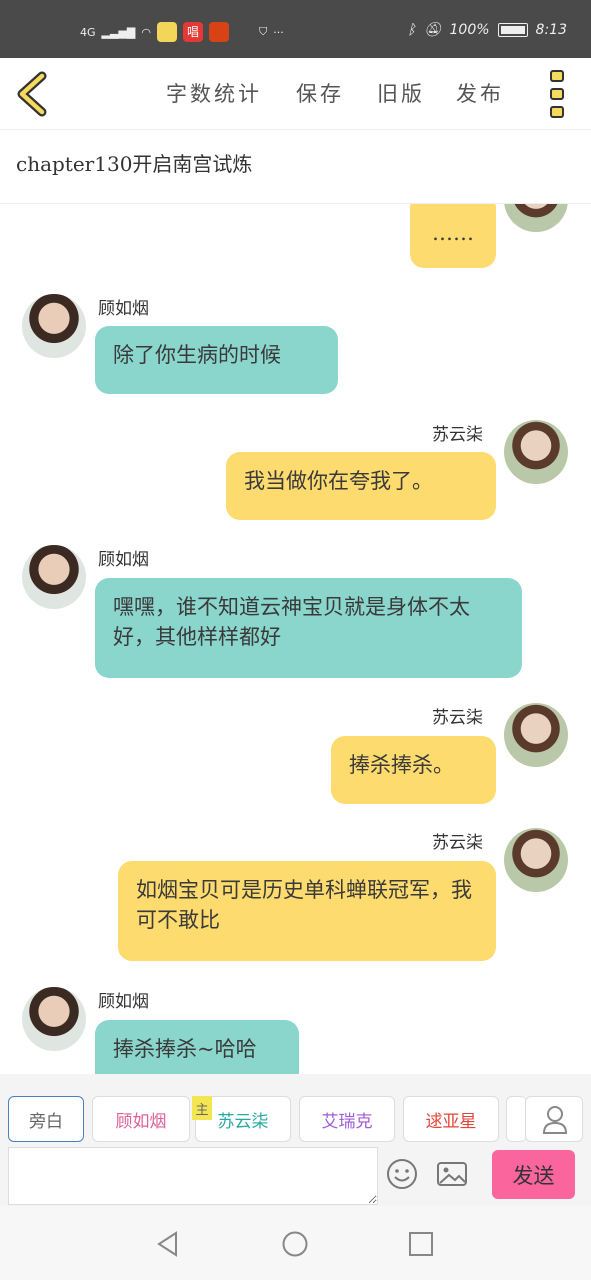 This screenshot has height=1280, width=591. What do you see at coordinates (451, 1121) in the screenshot?
I see `character-label: 逑亚星` at bounding box center [451, 1121].